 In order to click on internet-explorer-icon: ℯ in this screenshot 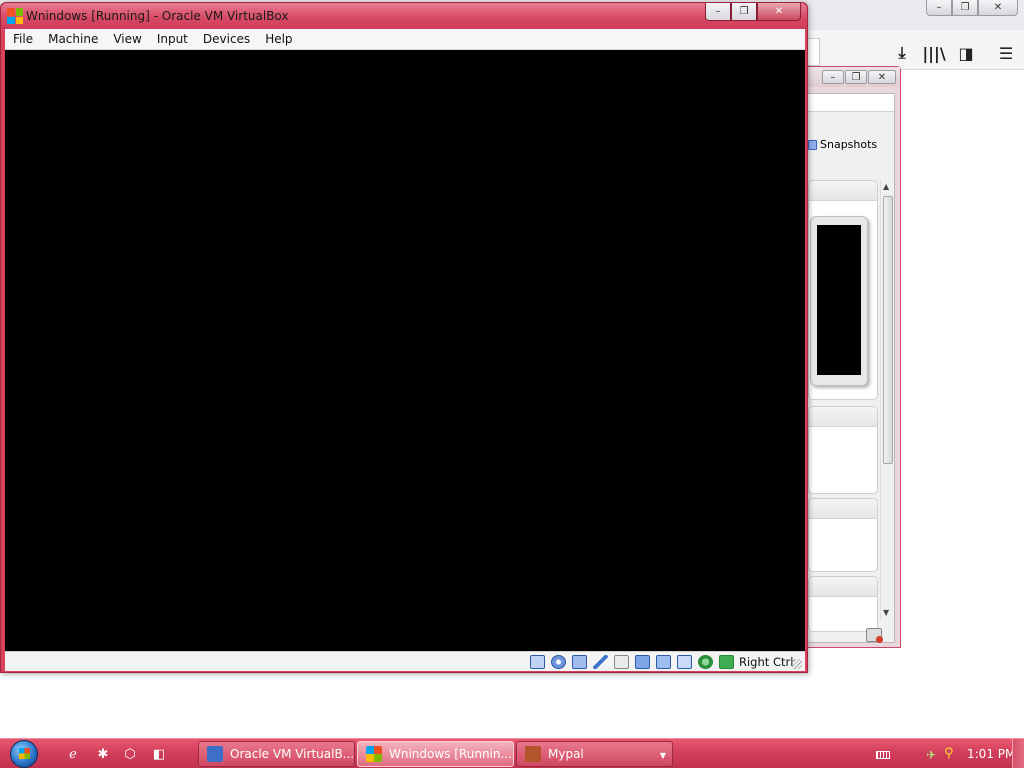, I will do `click(73, 754)`.